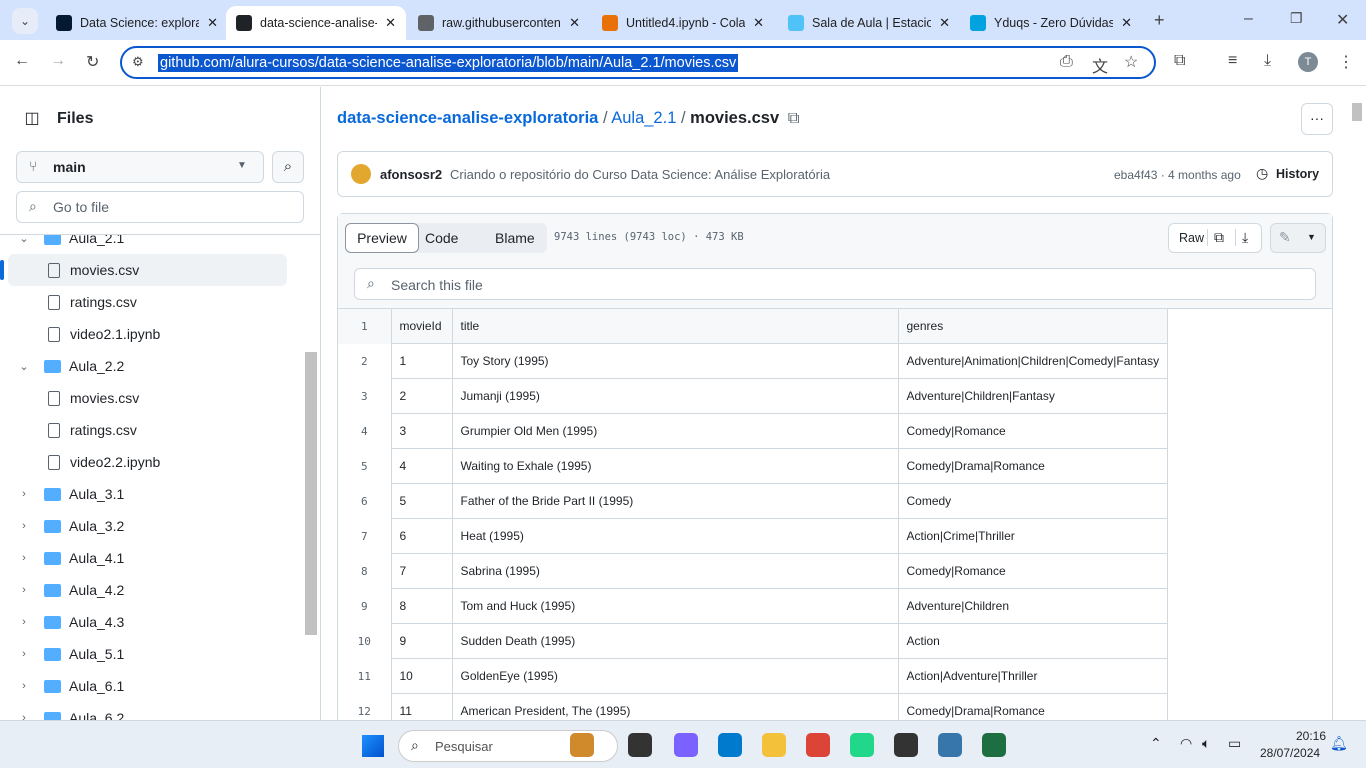  Describe the element at coordinates (25, 21) in the screenshot. I see `tab-search-button: ⌄` at that location.